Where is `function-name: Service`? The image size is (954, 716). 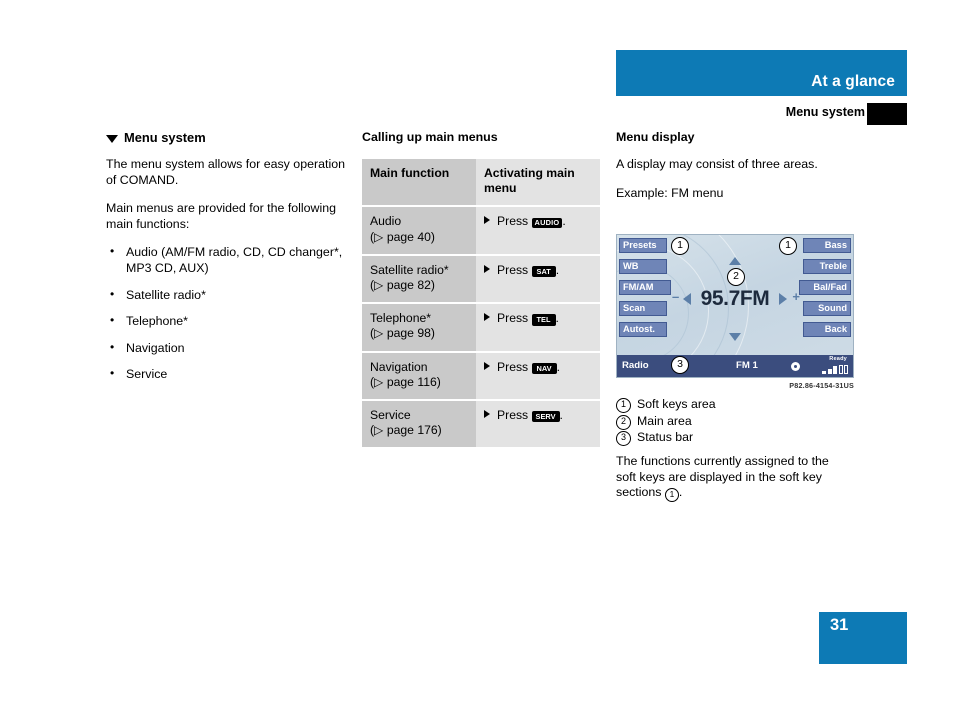 function-name: Service is located at coordinates (390, 415).